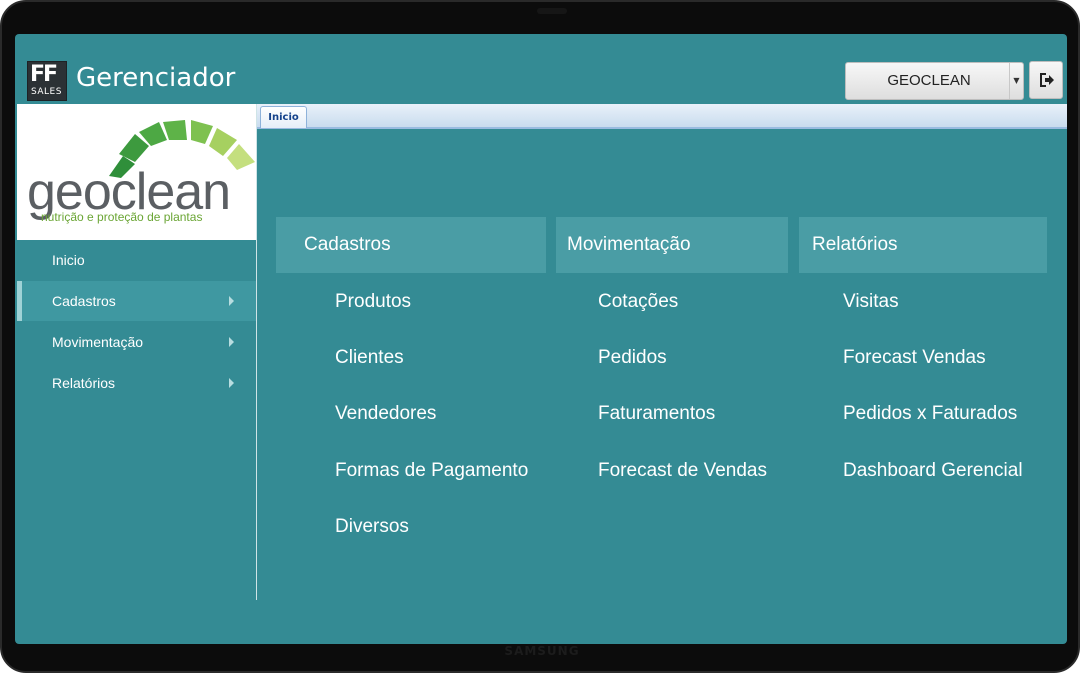  Describe the element at coordinates (629, 244) in the screenshot. I see `menu-column-title: Movimentação` at that location.